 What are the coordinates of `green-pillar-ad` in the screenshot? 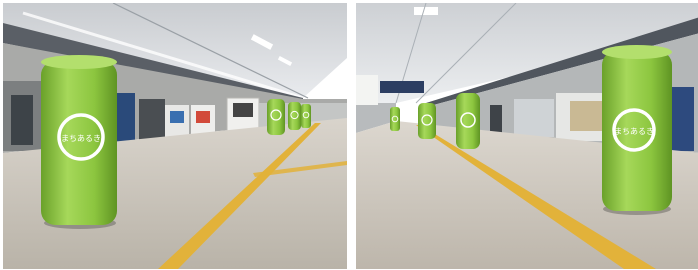 It's located at (79, 143).